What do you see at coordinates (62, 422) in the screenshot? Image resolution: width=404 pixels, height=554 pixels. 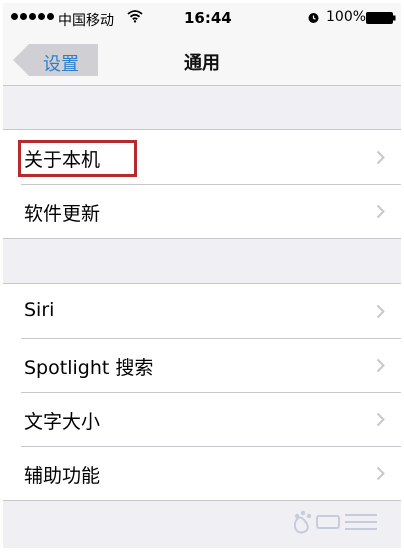 I see `settings-item-label: 文字大小` at bounding box center [62, 422].